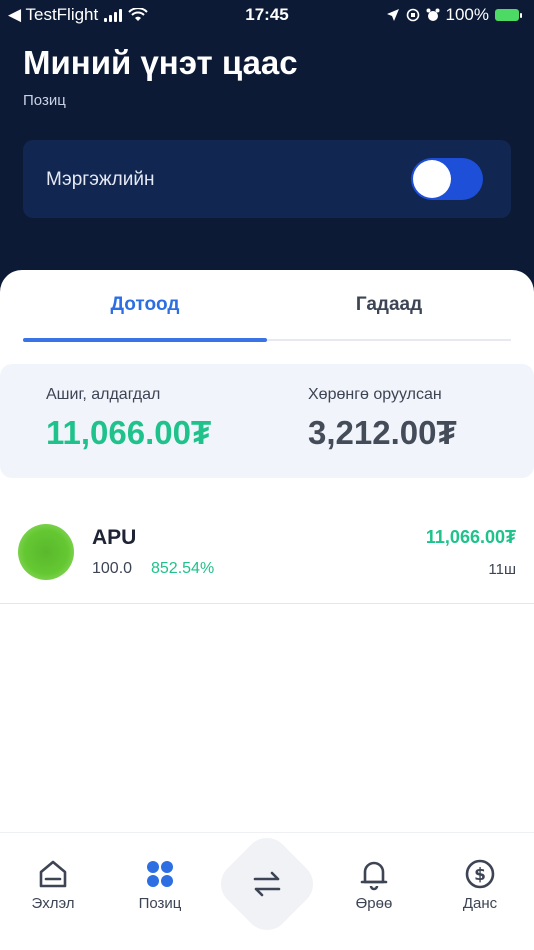 The image size is (534, 950). I want to click on nav-item-room: Өрөө, so click(374, 892).